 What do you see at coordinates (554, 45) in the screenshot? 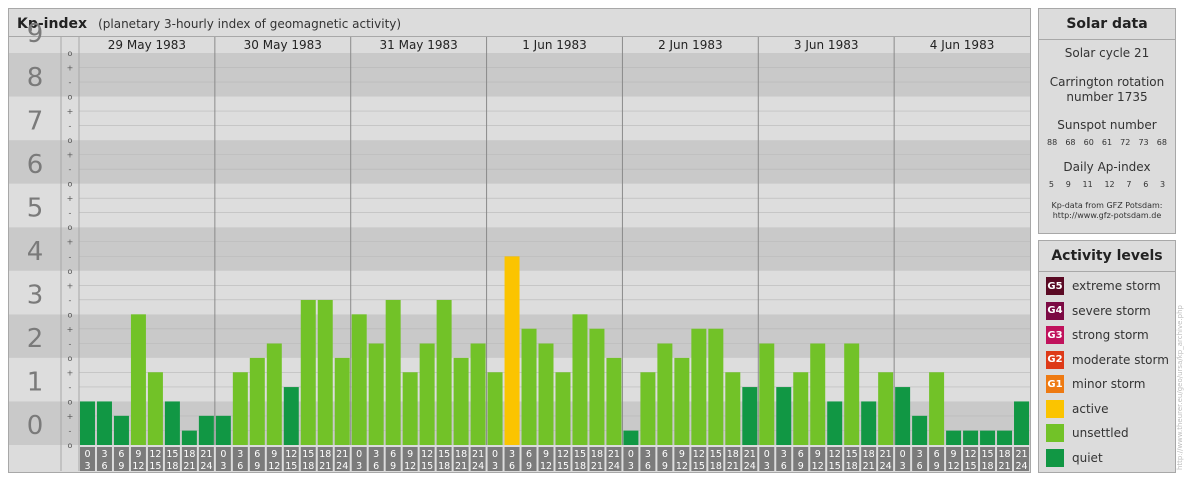
I see `day-label: 1 Jun 1983` at bounding box center [554, 45].